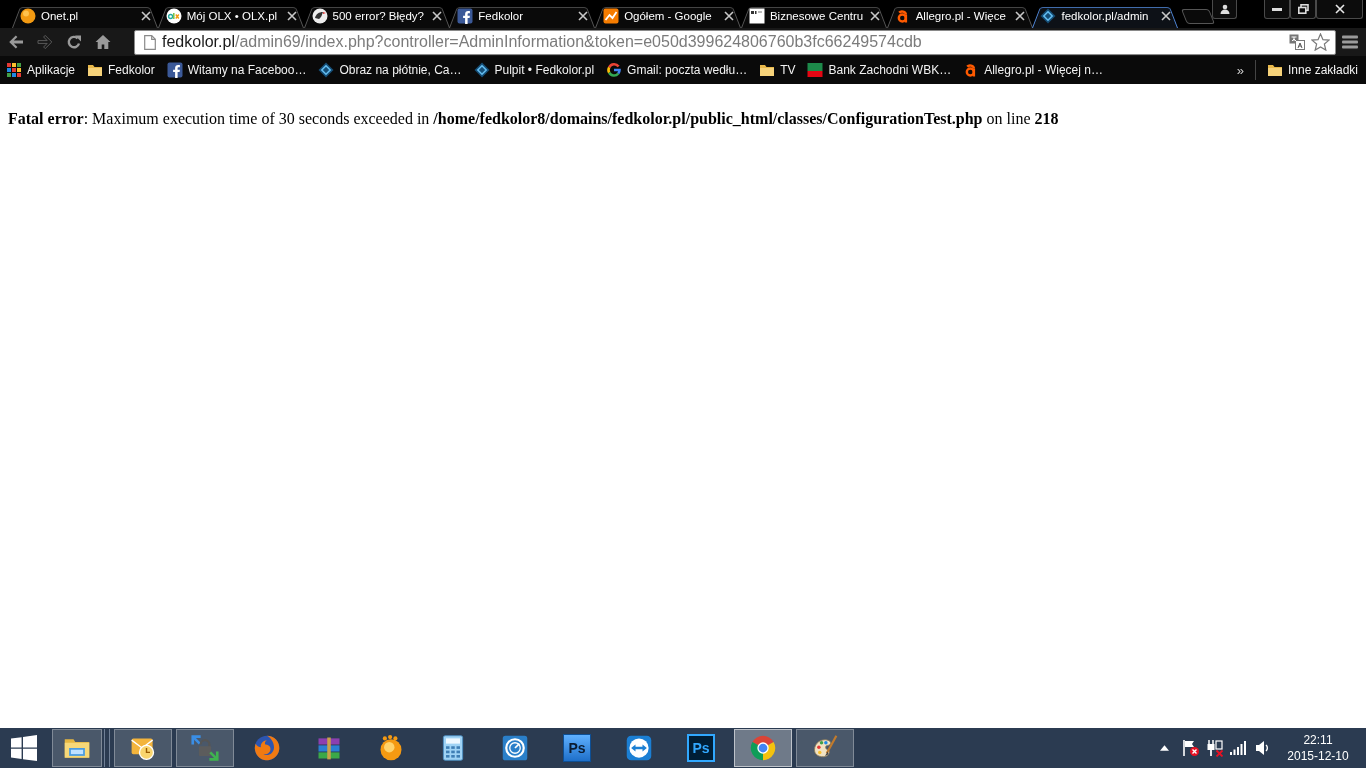 This screenshot has width=1366, height=768. I want to click on menu-icon, so click(1350, 42).